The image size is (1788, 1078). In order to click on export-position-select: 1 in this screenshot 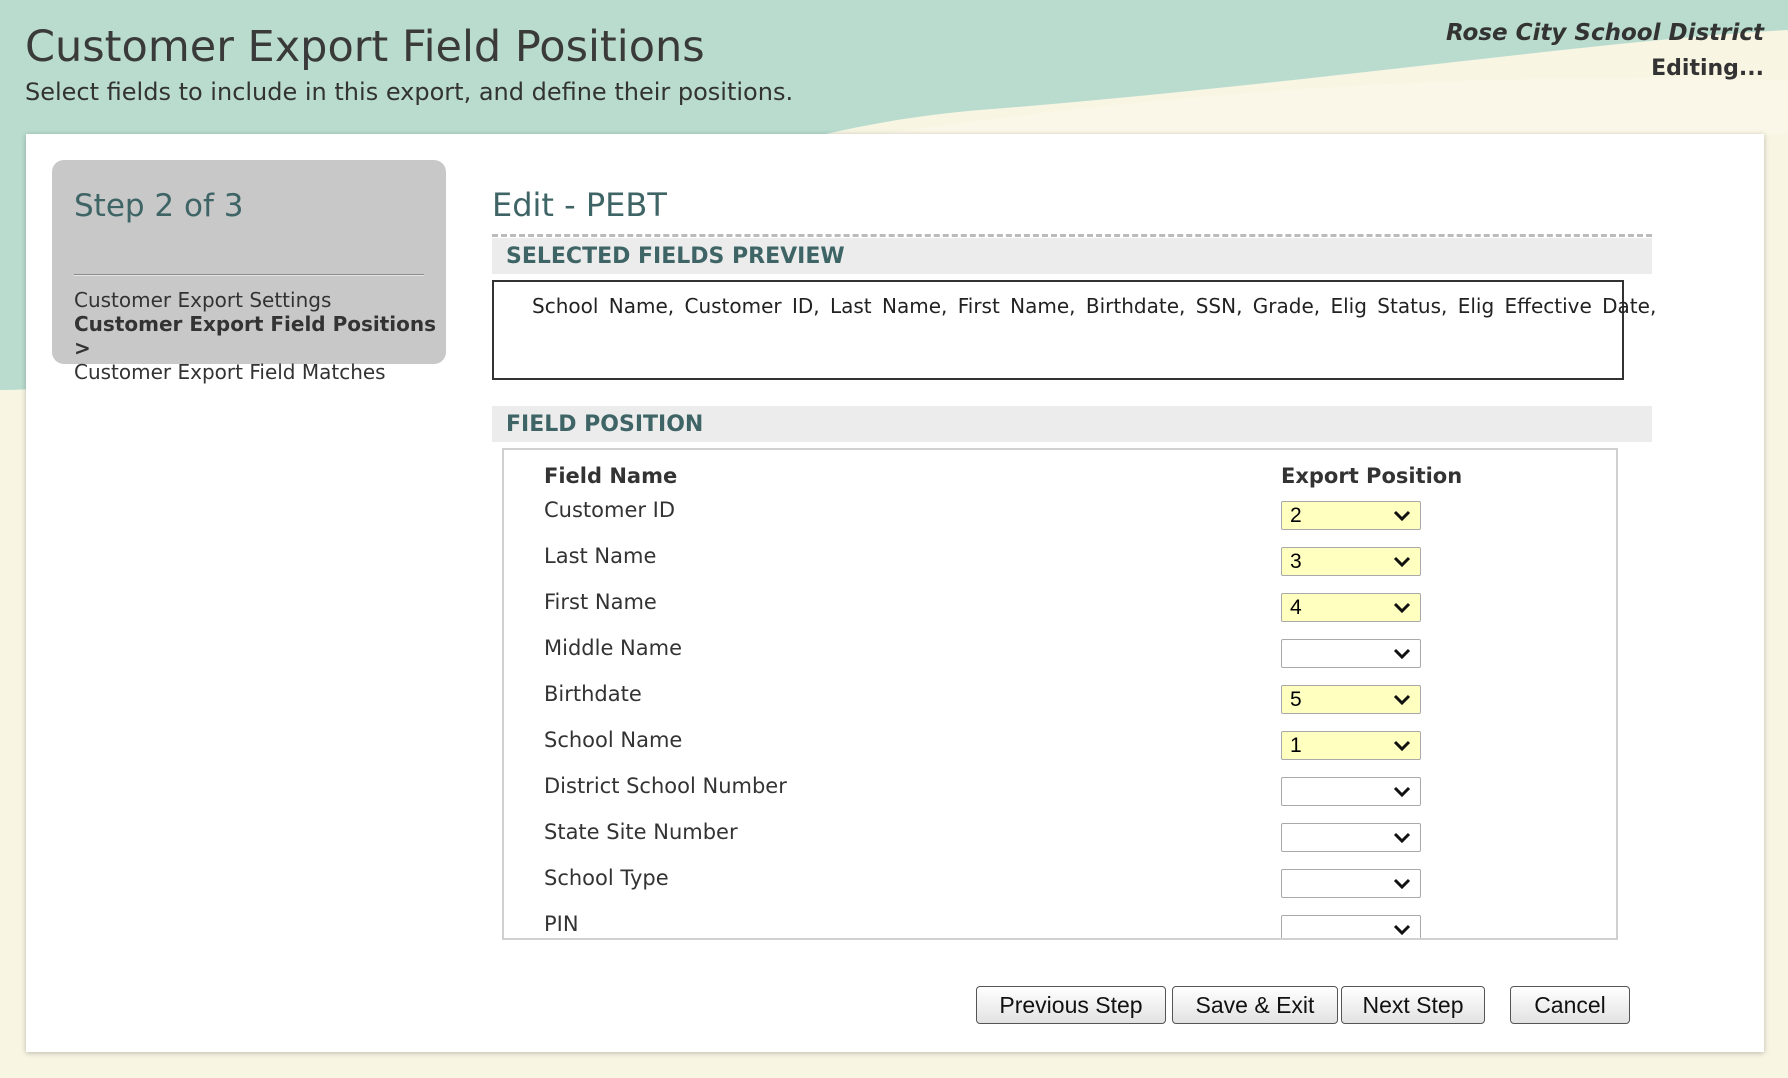, I will do `click(1351, 745)`.